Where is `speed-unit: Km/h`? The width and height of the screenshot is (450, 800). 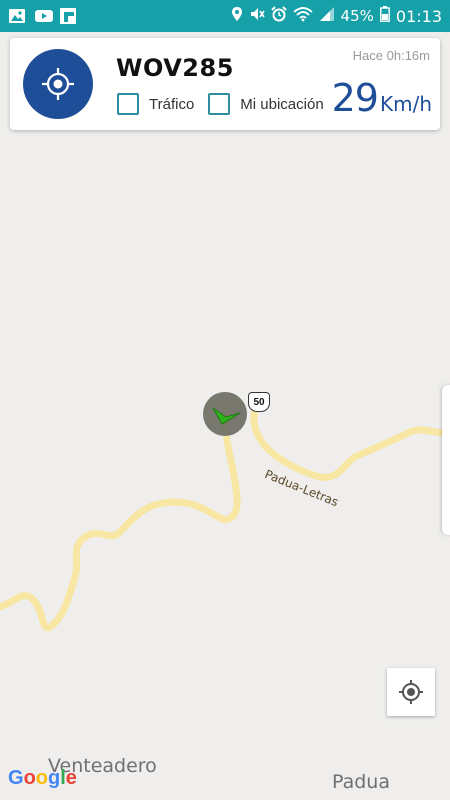
speed-unit: Km/h is located at coordinates (405, 104).